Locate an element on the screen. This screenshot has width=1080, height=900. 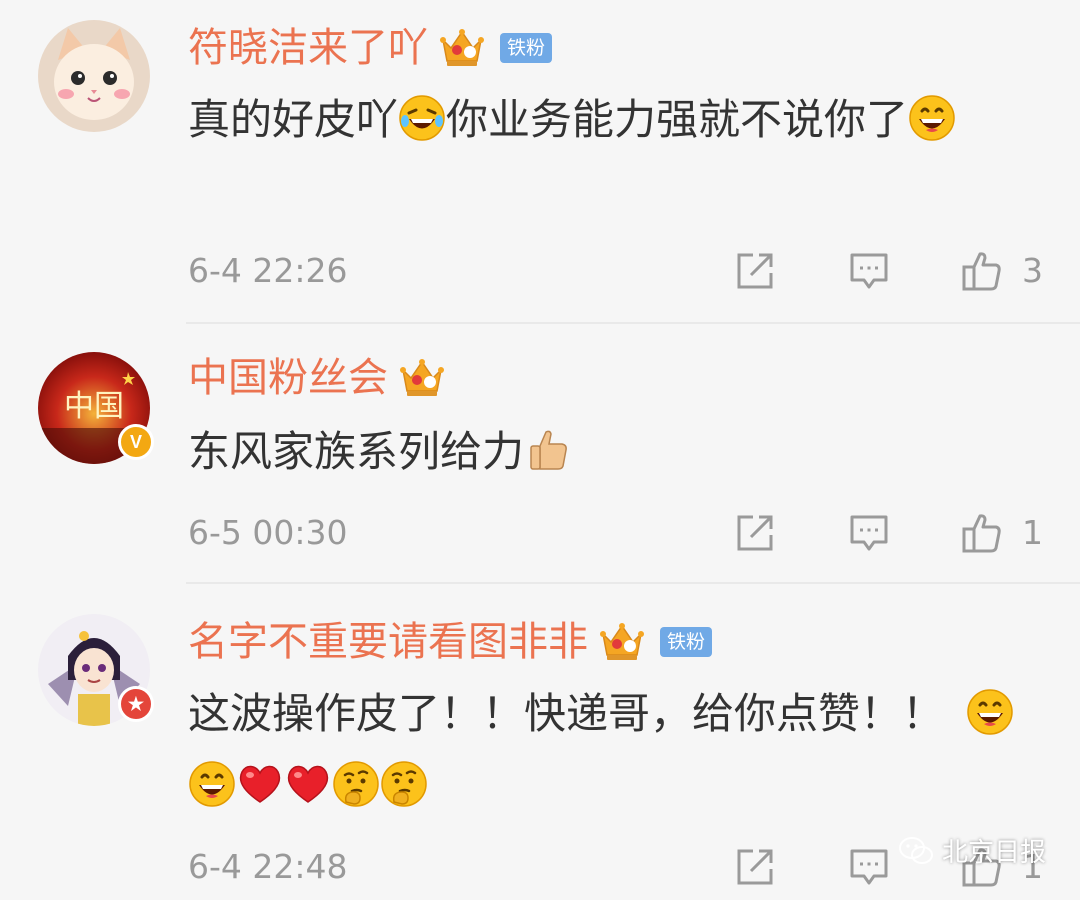
timestamp: 6-4 22:26 is located at coordinates (268, 270).